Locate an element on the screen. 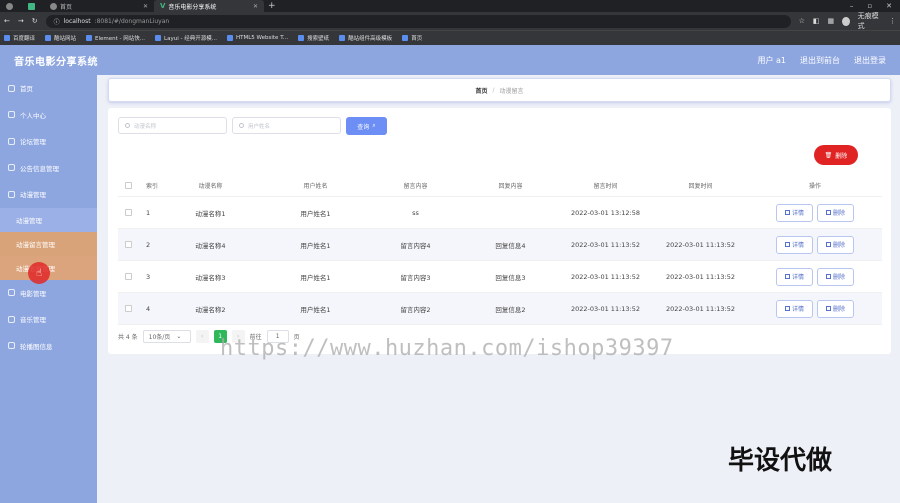  anime-name-search-input: 动漫名称 is located at coordinates (172, 125).